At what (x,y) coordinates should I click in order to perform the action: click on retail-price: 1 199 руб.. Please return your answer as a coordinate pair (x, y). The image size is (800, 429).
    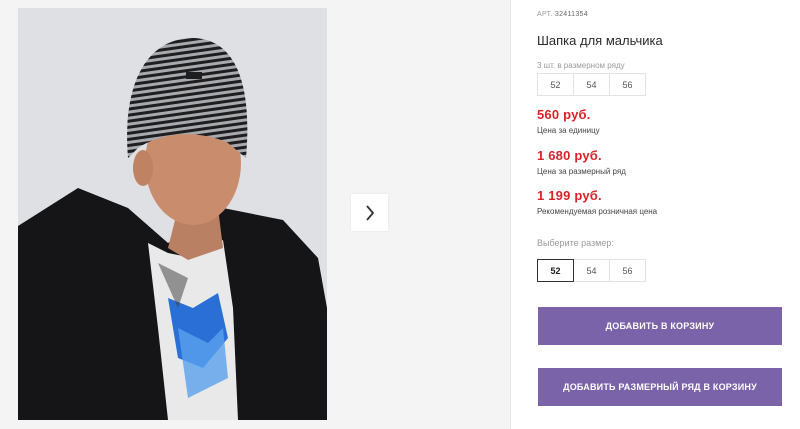
    Looking at the image, I should click on (569, 195).